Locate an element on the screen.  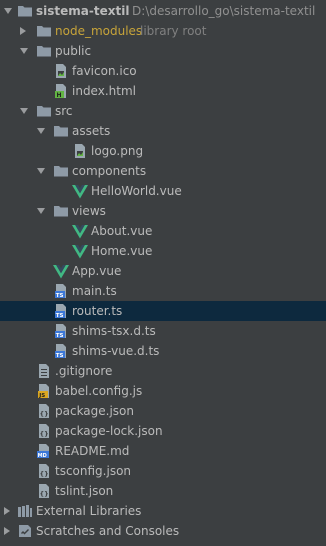
tree-row-home-vue: Home.vue is located at coordinates (163, 251).